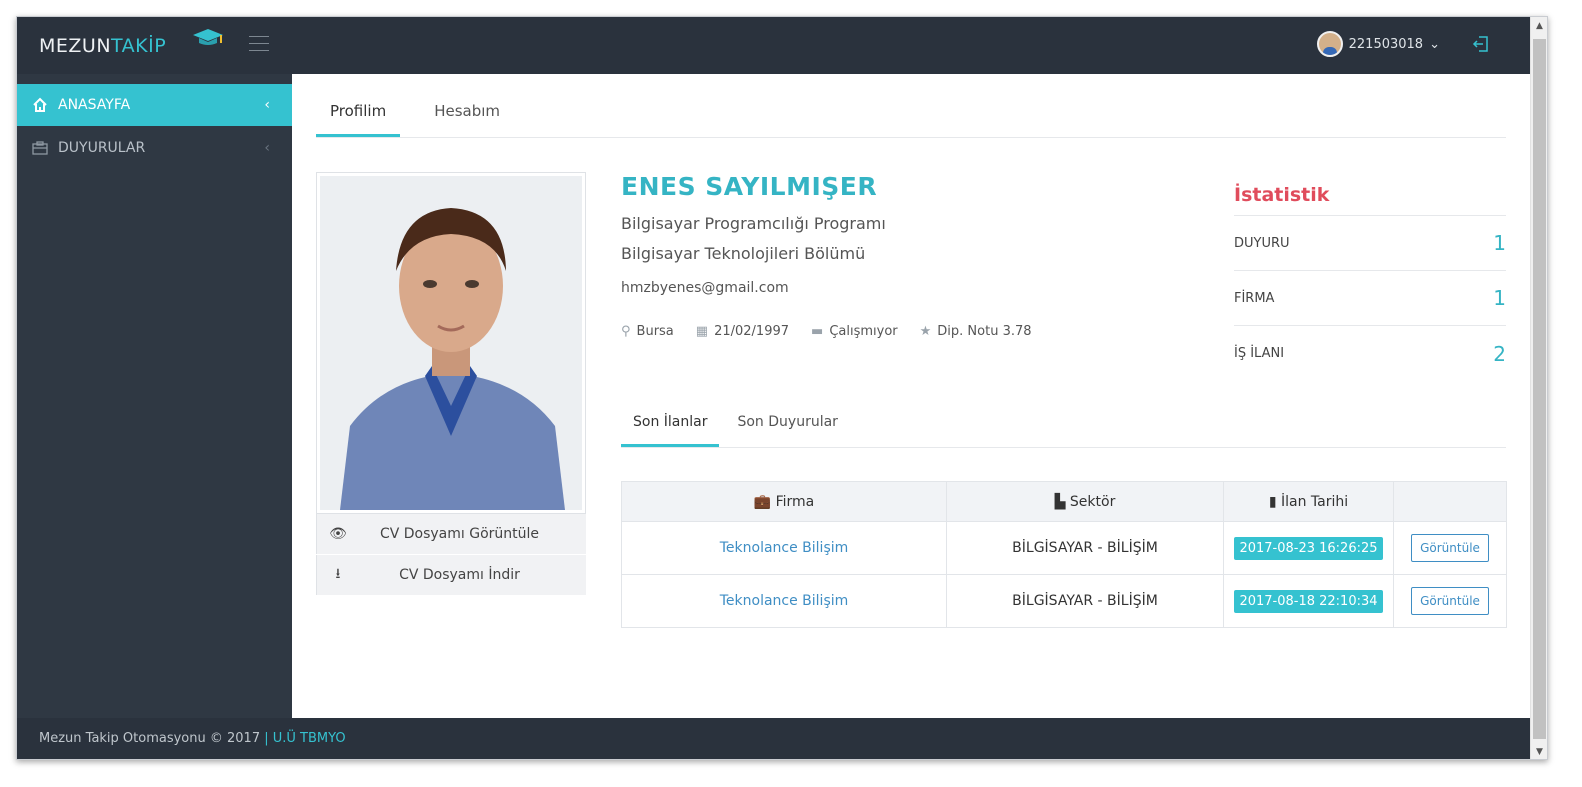  I want to click on column-header-firma: 💼 Firma, so click(784, 501).